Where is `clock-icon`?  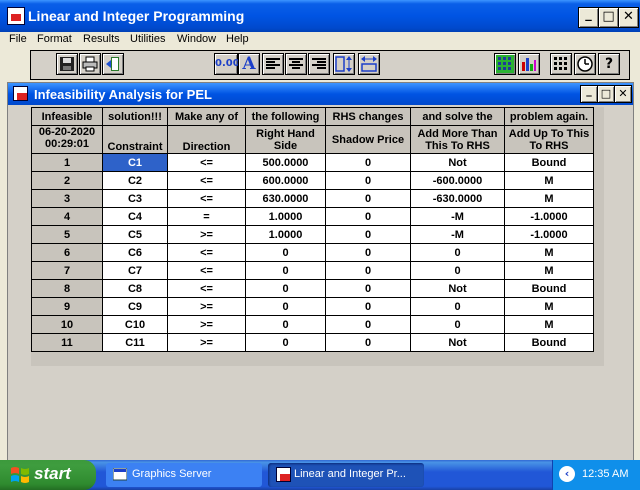 clock-icon is located at coordinates (585, 64).